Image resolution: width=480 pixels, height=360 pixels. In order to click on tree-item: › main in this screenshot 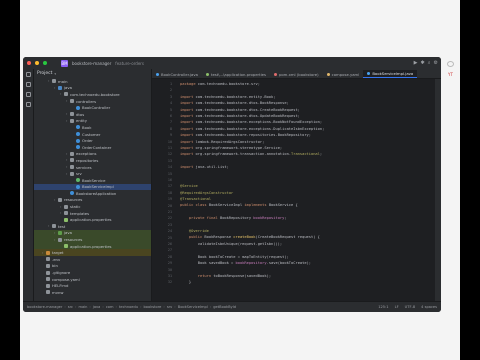, I will do `click(92, 81)`.